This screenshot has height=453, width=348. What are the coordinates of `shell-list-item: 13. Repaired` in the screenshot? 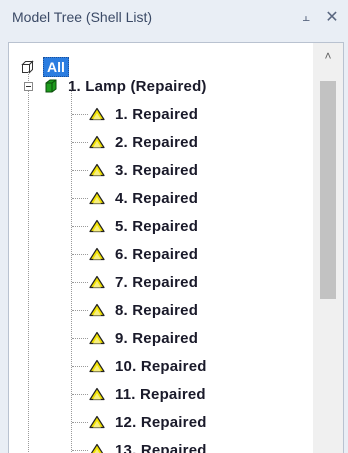 It's located at (148, 444).